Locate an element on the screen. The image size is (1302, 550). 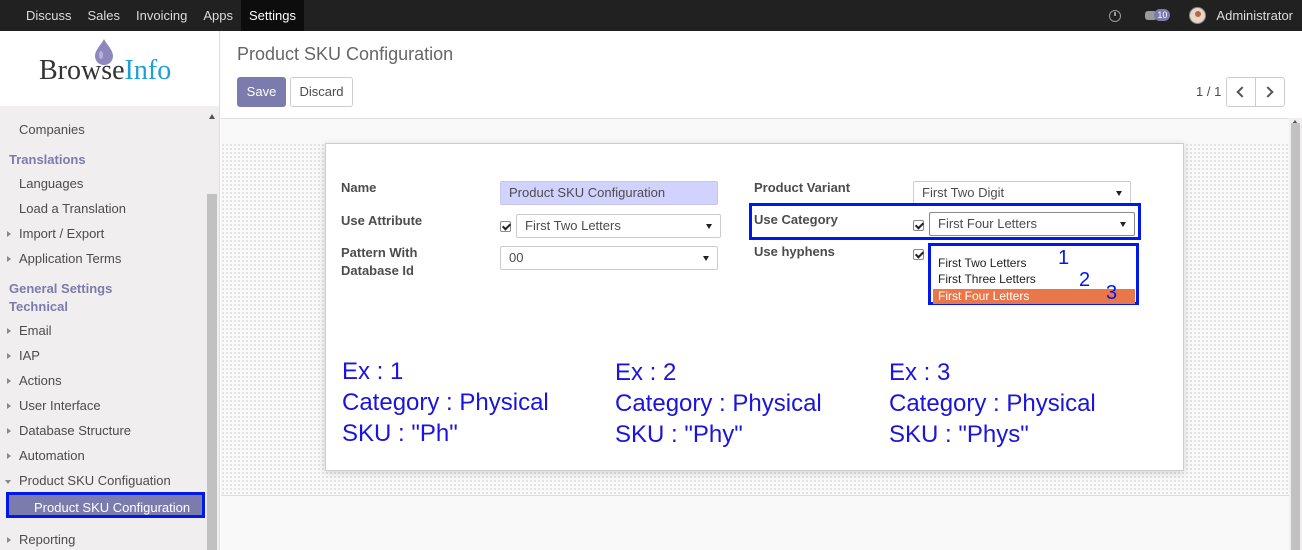
menu-discuss: Discuss is located at coordinates (49, 15).